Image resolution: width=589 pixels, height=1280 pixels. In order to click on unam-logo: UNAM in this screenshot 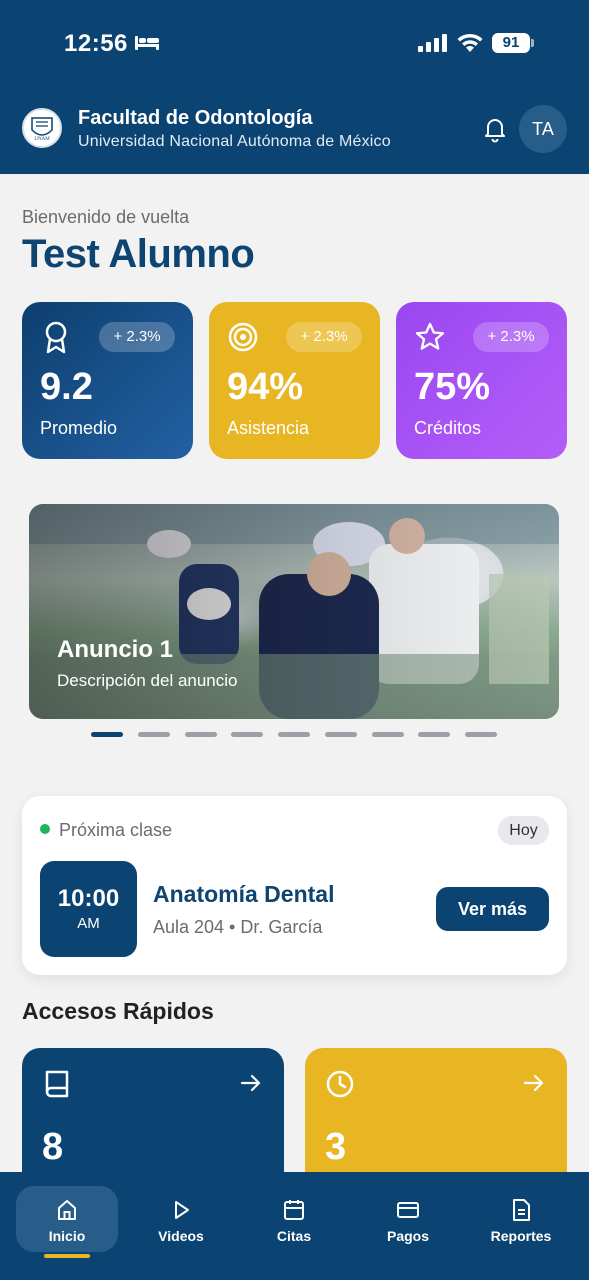, I will do `click(42, 128)`.